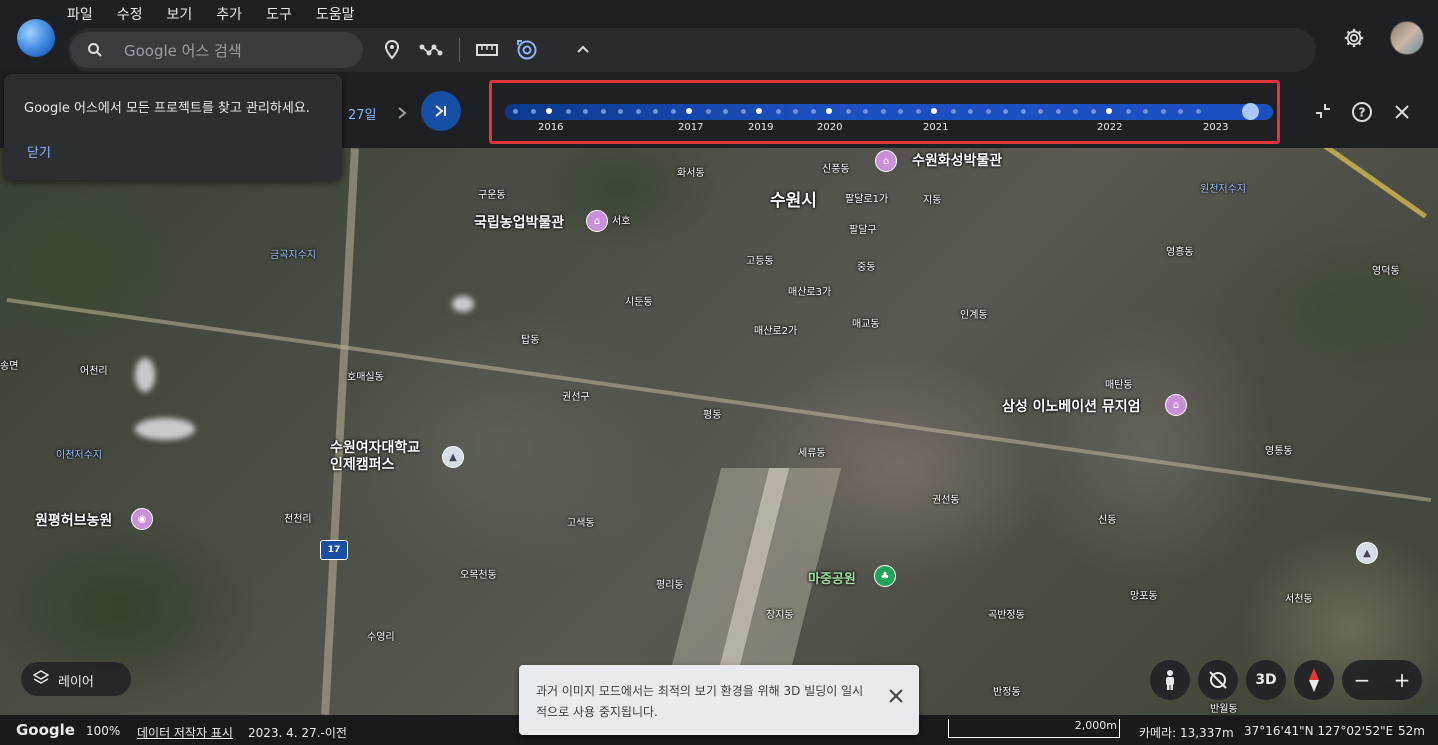  What do you see at coordinates (1354, 38) in the screenshot?
I see `settings-gear-icon` at bounding box center [1354, 38].